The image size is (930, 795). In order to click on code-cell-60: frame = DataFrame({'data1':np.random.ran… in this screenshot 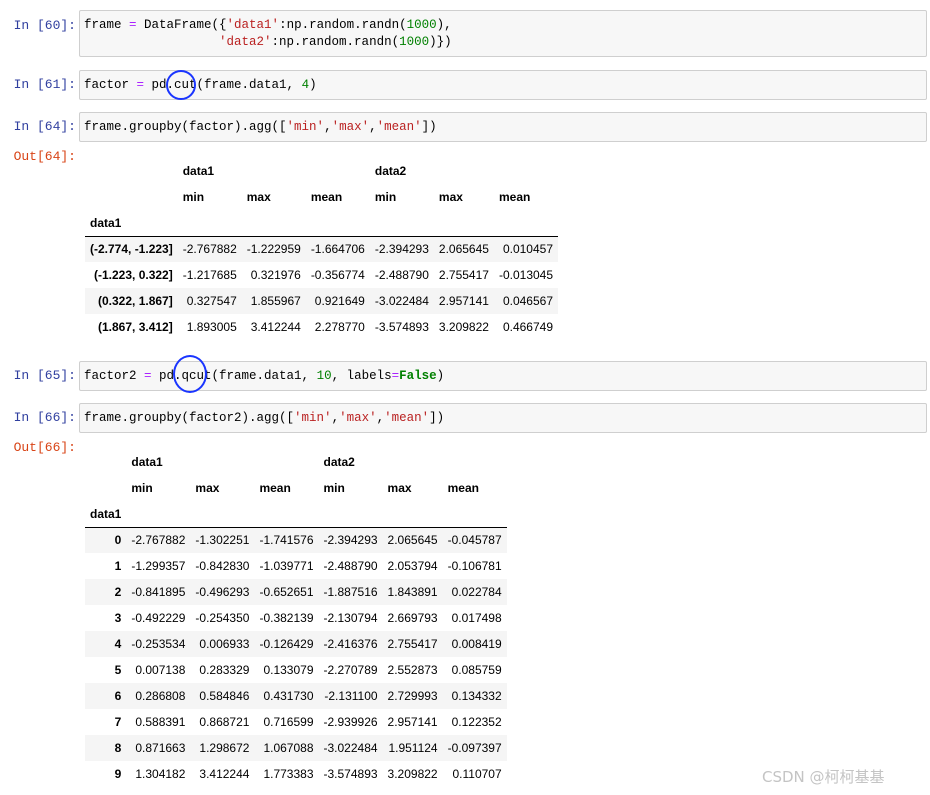, I will do `click(503, 33)`.